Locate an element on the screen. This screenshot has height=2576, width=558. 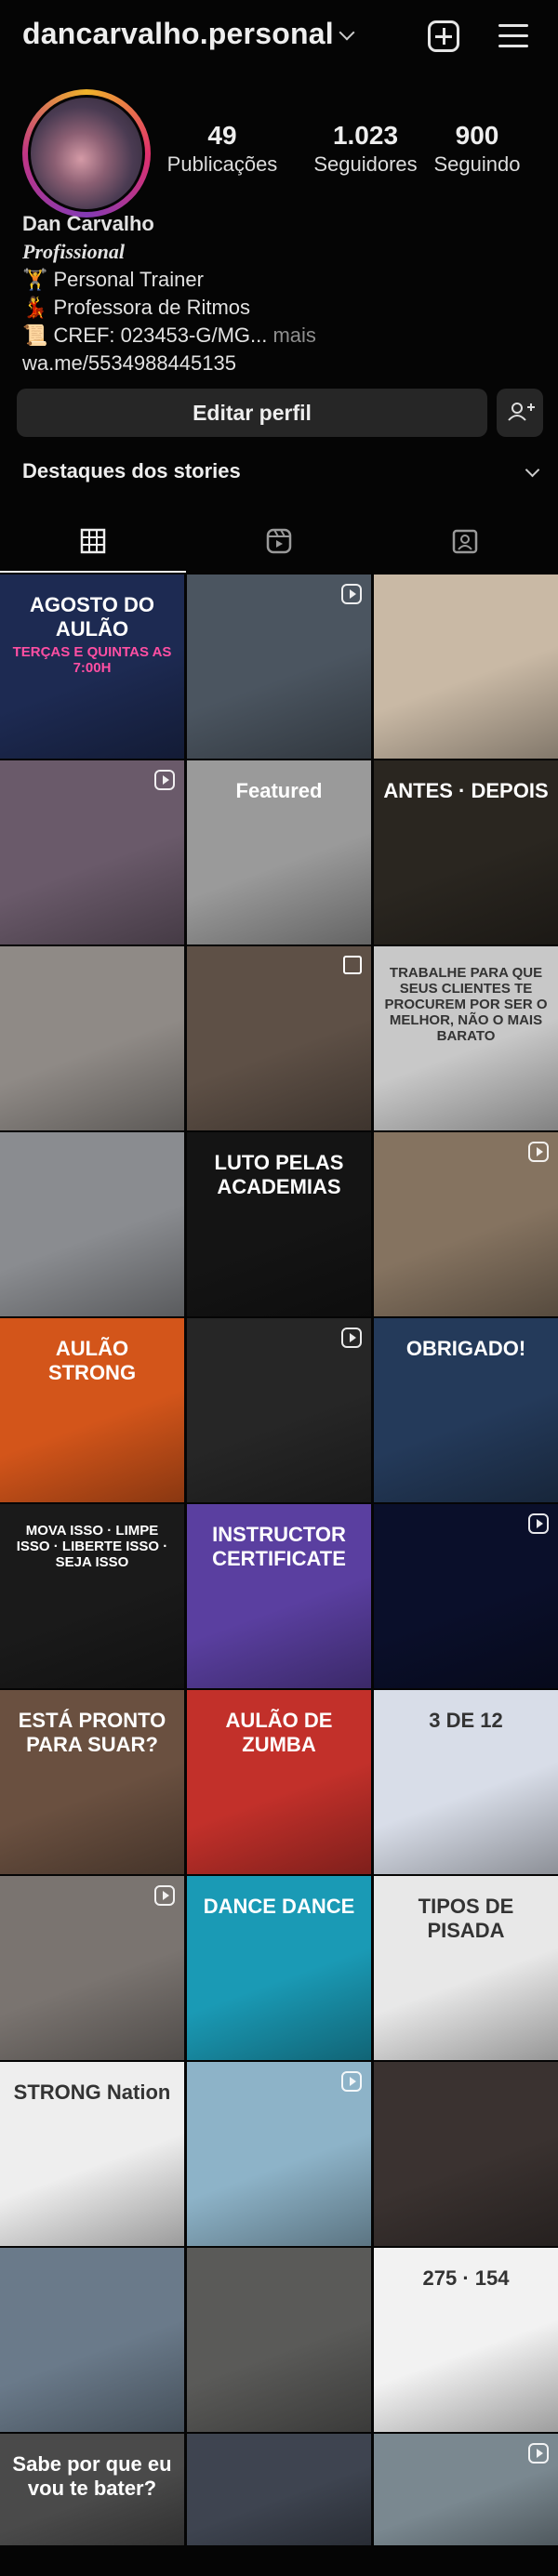
post-text: INSTRUCTOR CERTIFICATE is located at coordinates (279, 1546).